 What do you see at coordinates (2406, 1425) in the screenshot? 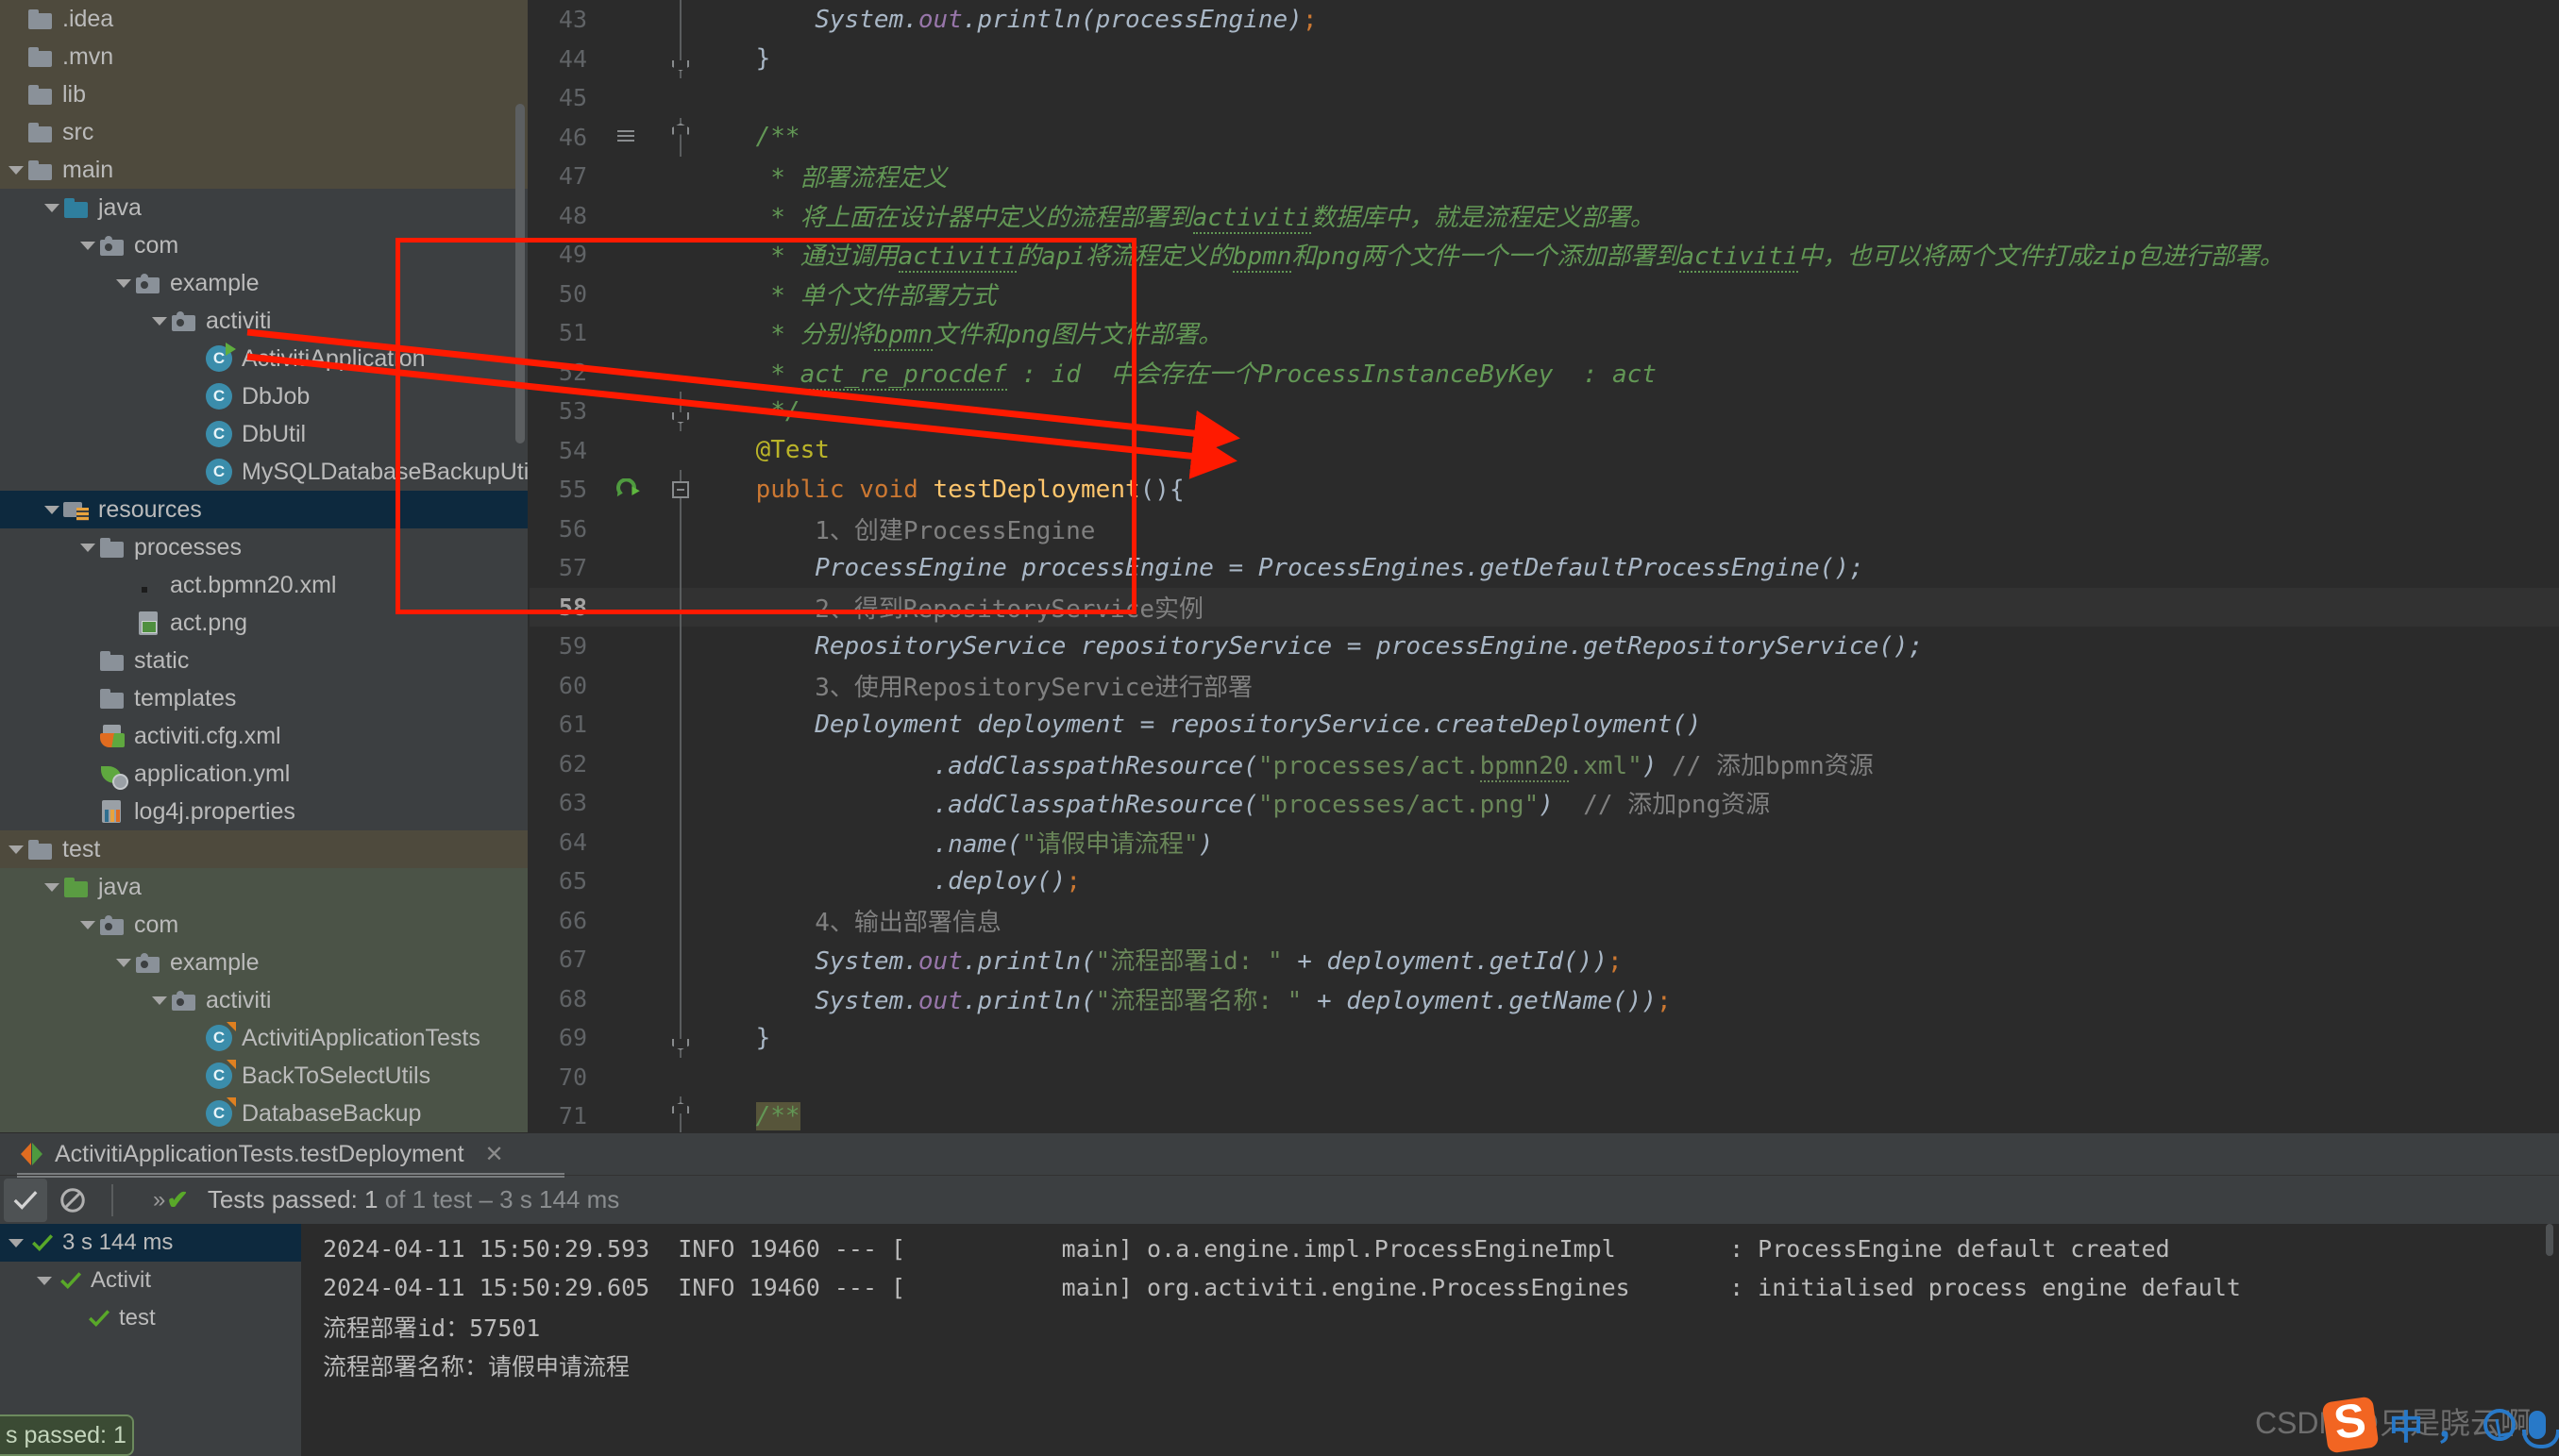
I see `chinese-mode-icon: 中` at bounding box center [2406, 1425].